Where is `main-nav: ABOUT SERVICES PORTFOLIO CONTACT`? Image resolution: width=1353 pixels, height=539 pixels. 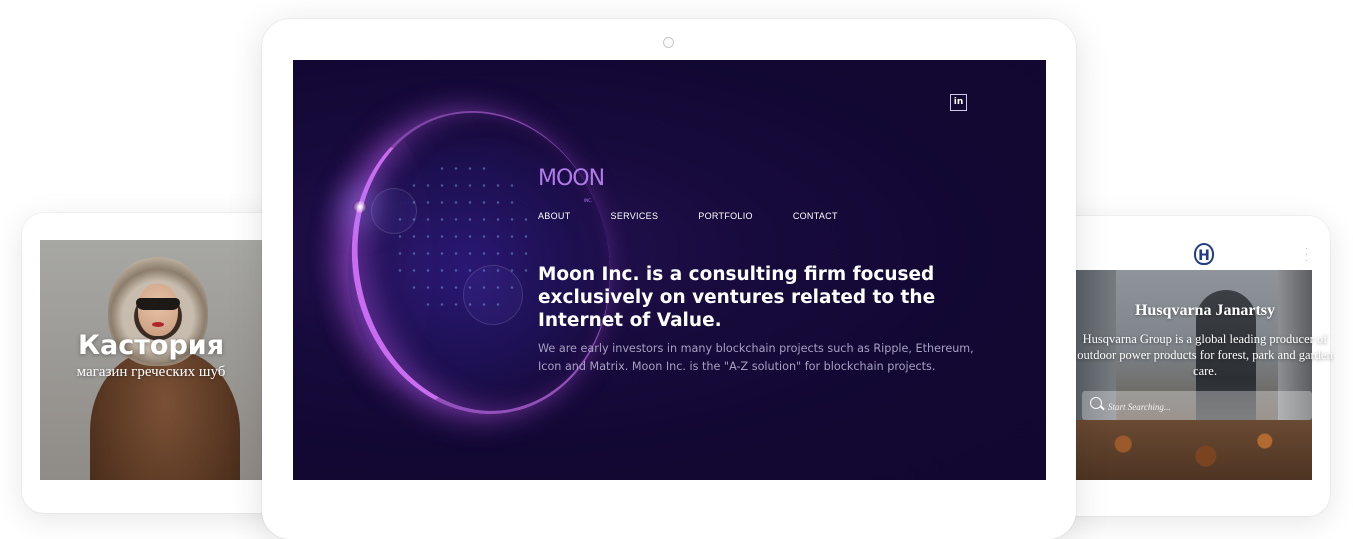
main-nav: ABOUT SERVICES PORTFOLIO CONTACT is located at coordinates (708, 216).